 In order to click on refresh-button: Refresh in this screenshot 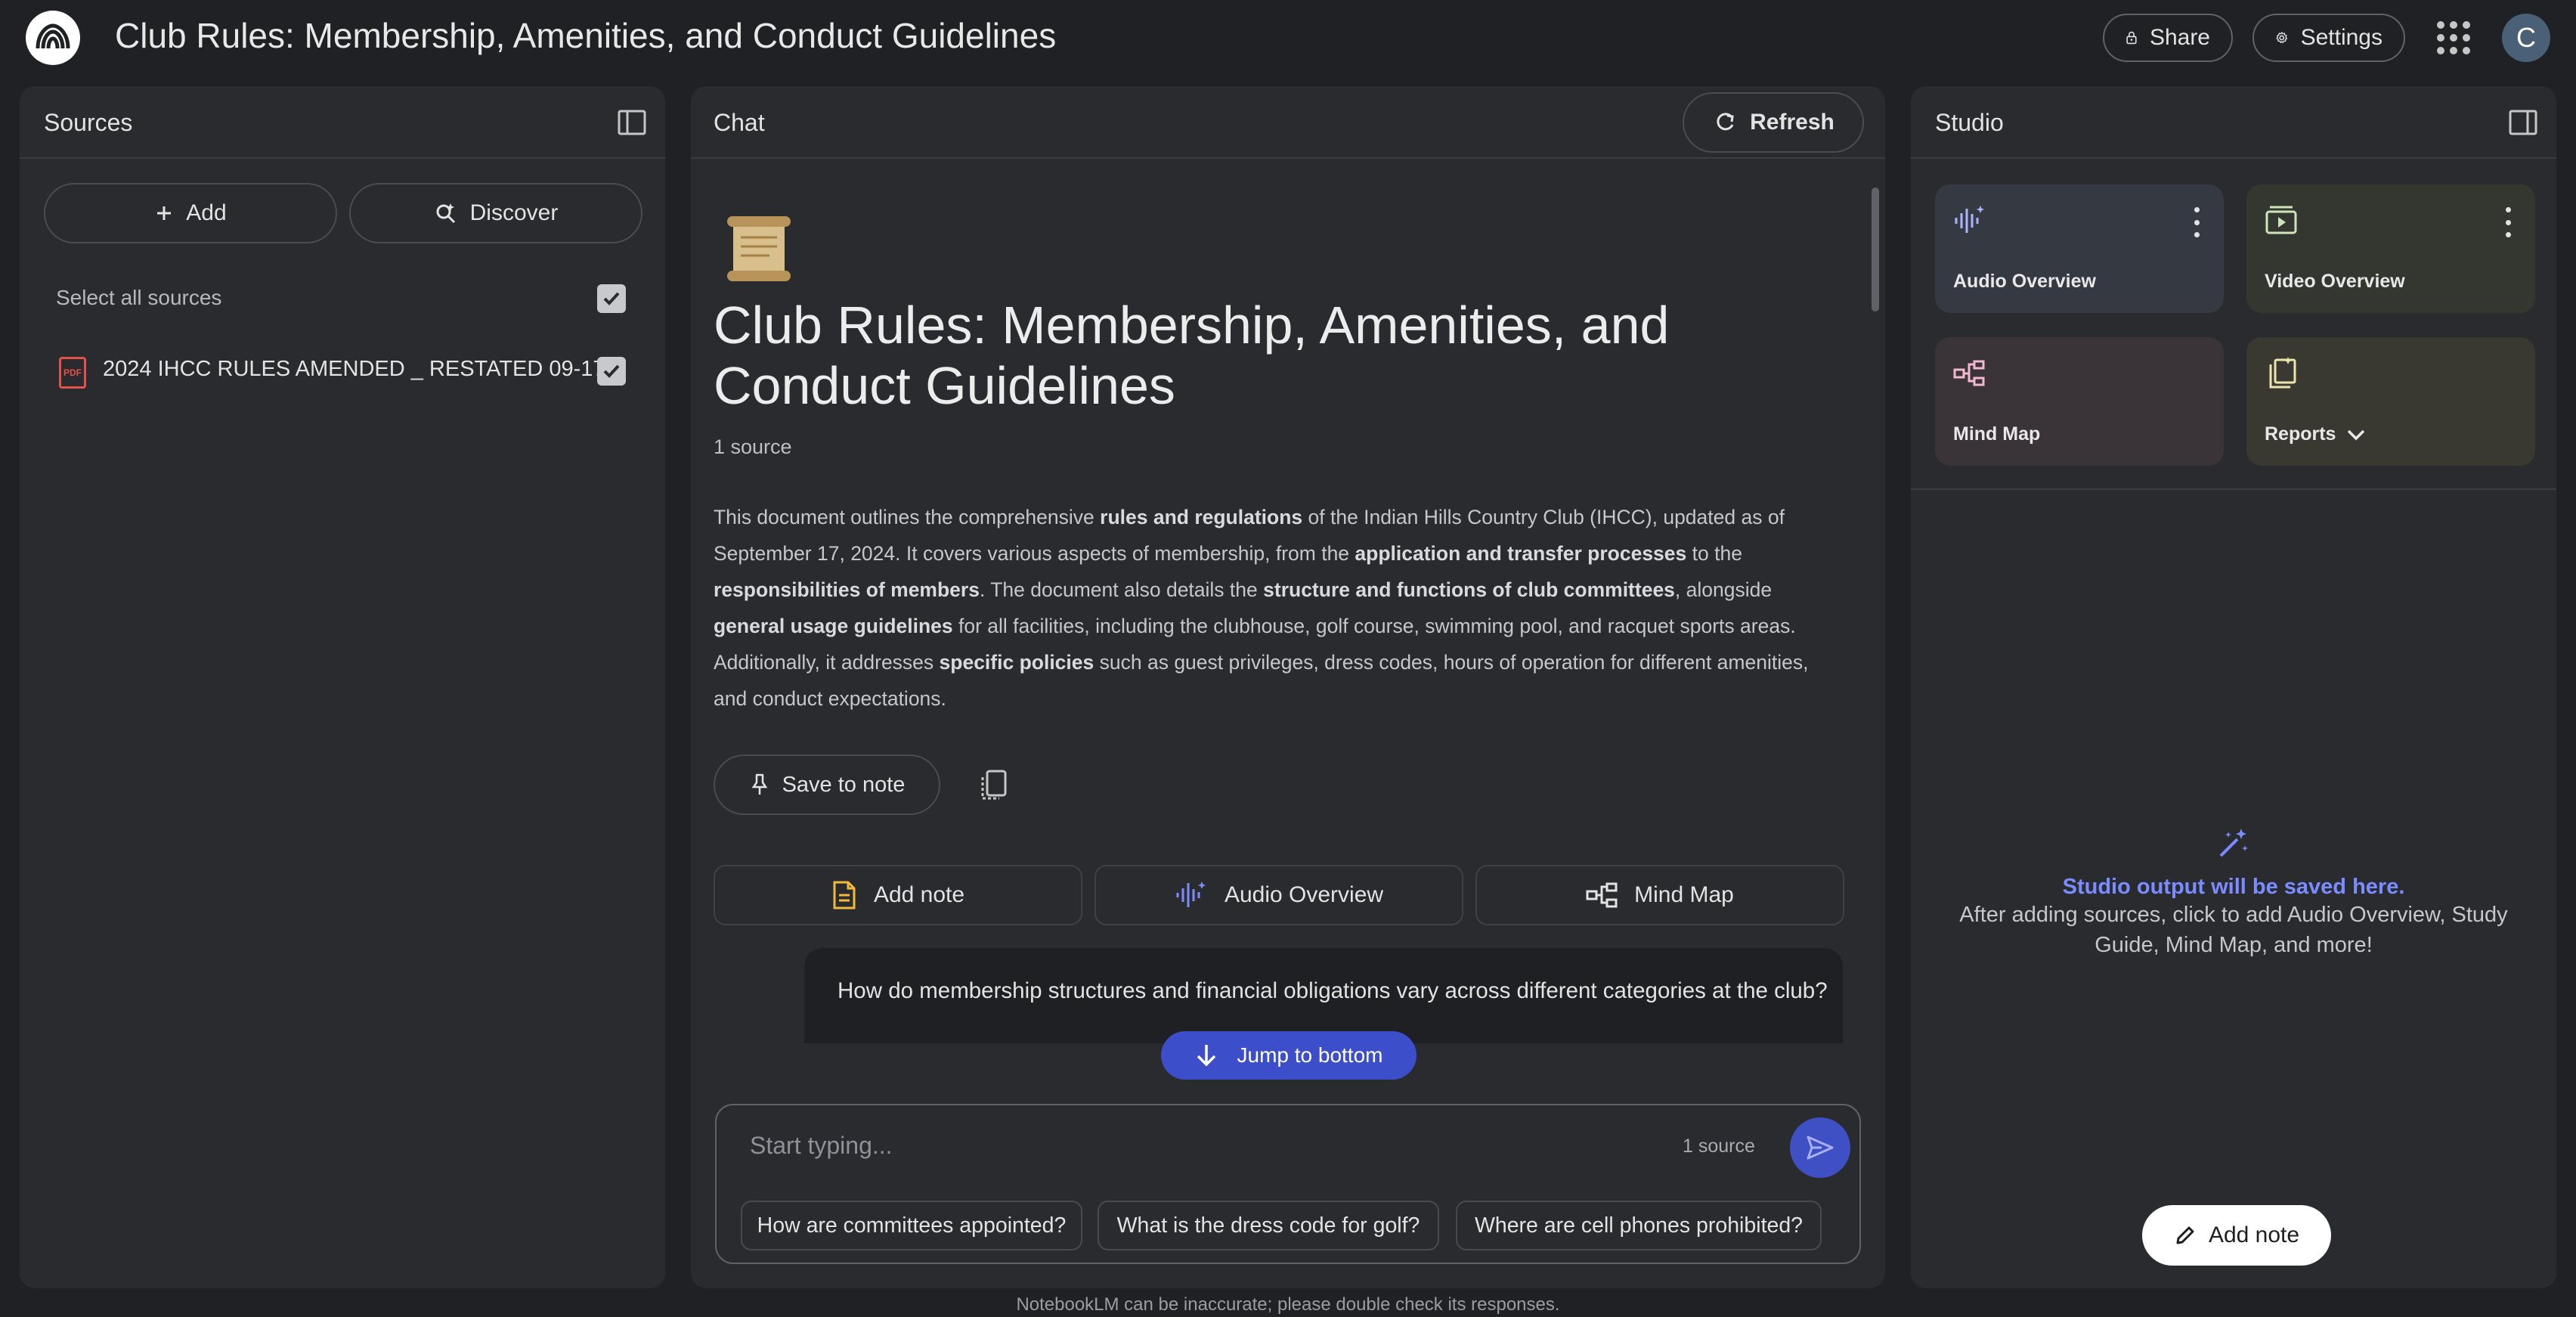, I will do `click(1773, 122)`.